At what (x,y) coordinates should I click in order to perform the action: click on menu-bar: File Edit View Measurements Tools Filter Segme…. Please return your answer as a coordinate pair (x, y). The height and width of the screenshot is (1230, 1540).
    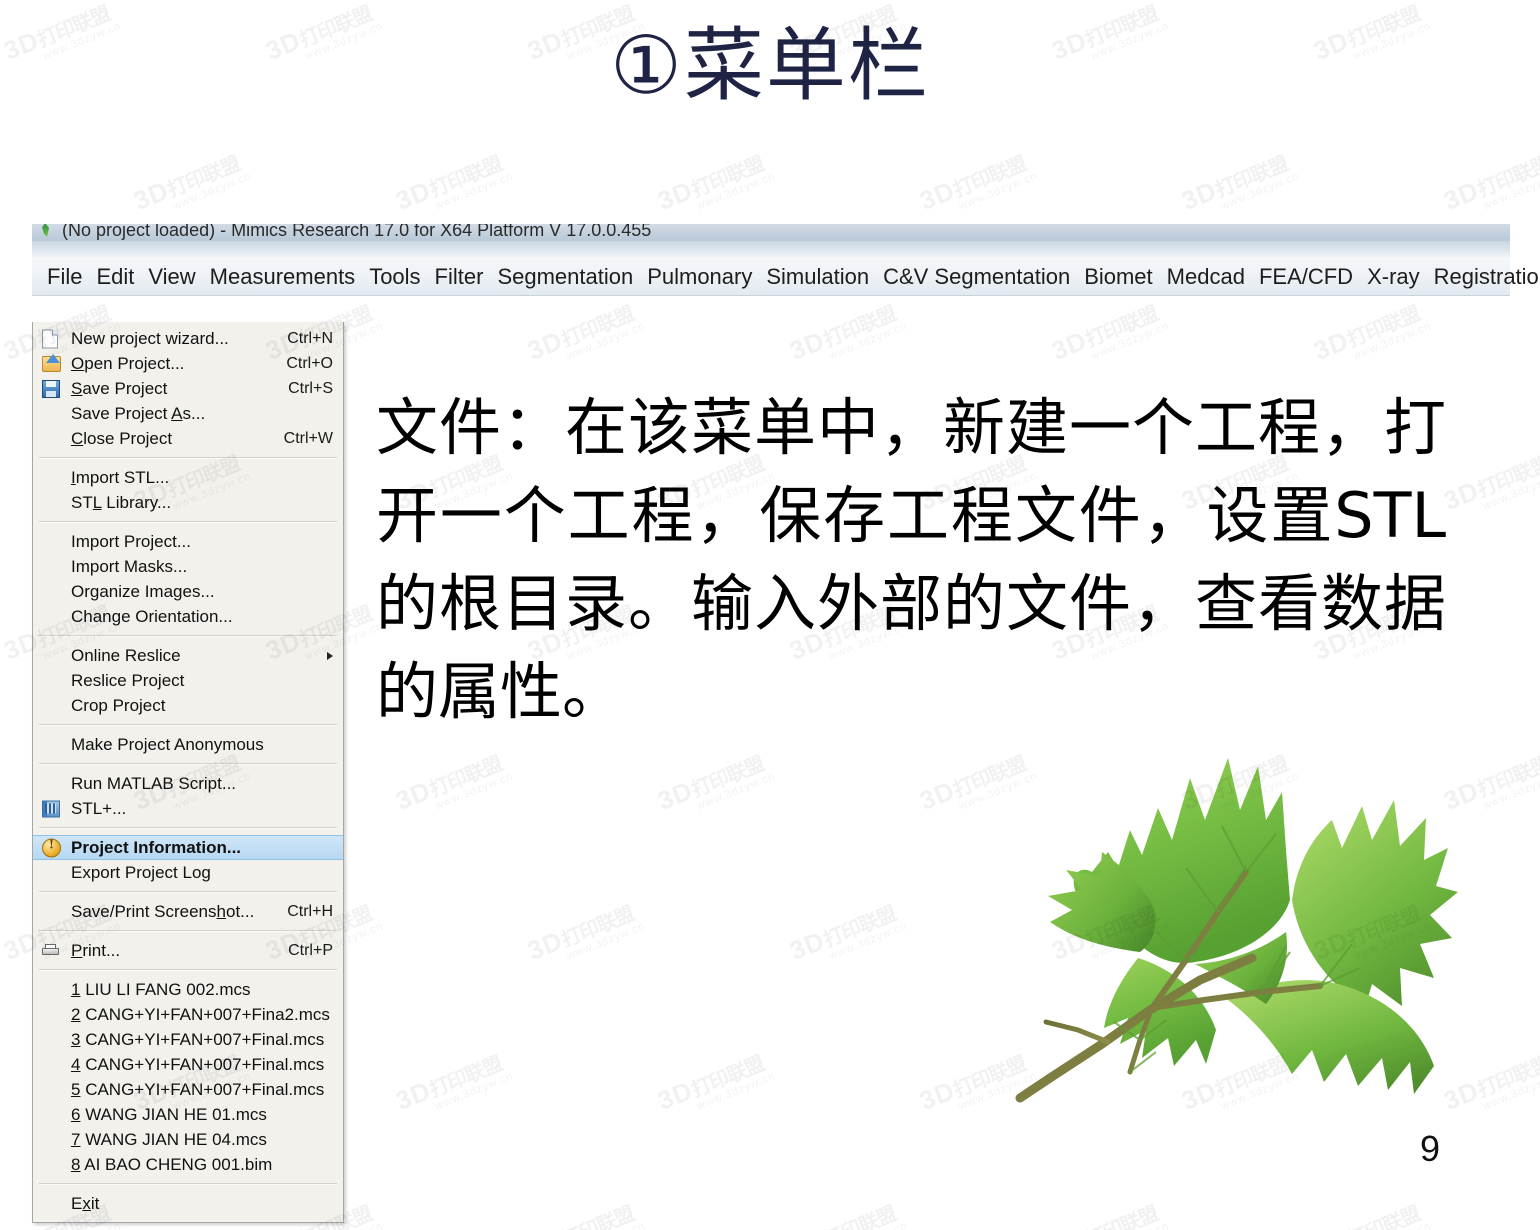
    Looking at the image, I should click on (786, 277).